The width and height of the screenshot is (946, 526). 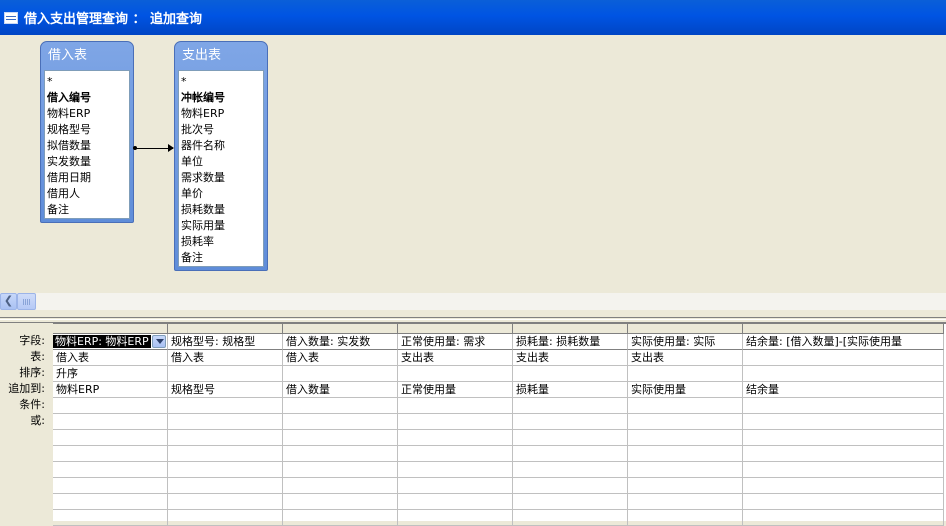 What do you see at coordinates (153, 148) in the screenshot?
I see `join-line` at bounding box center [153, 148].